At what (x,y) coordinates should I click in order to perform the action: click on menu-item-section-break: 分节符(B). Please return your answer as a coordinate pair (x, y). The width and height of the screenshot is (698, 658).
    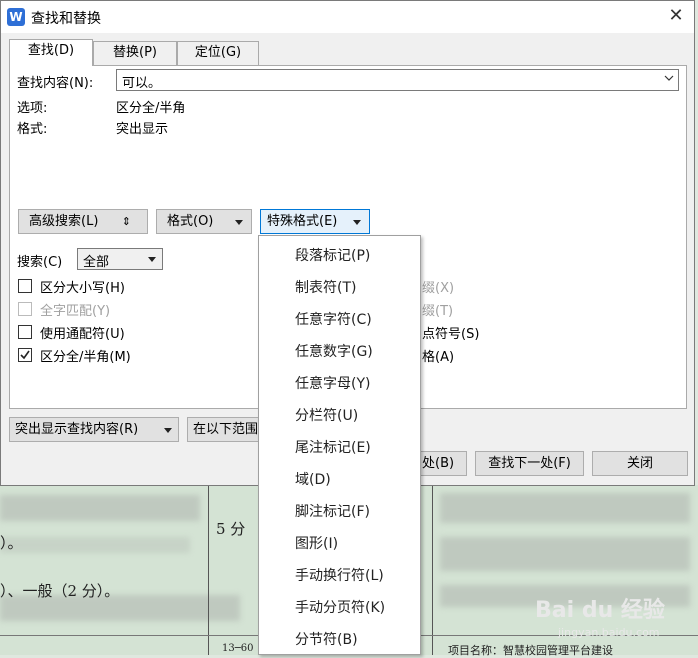
    Looking at the image, I should click on (326, 639).